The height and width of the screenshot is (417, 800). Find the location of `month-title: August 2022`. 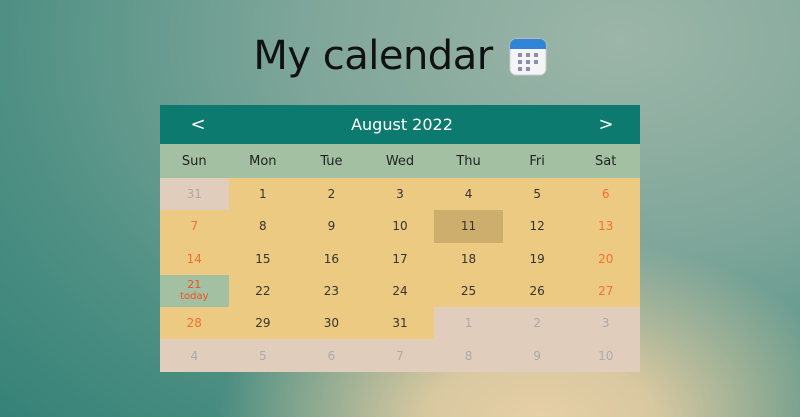

month-title: August 2022 is located at coordinates (402, 124).